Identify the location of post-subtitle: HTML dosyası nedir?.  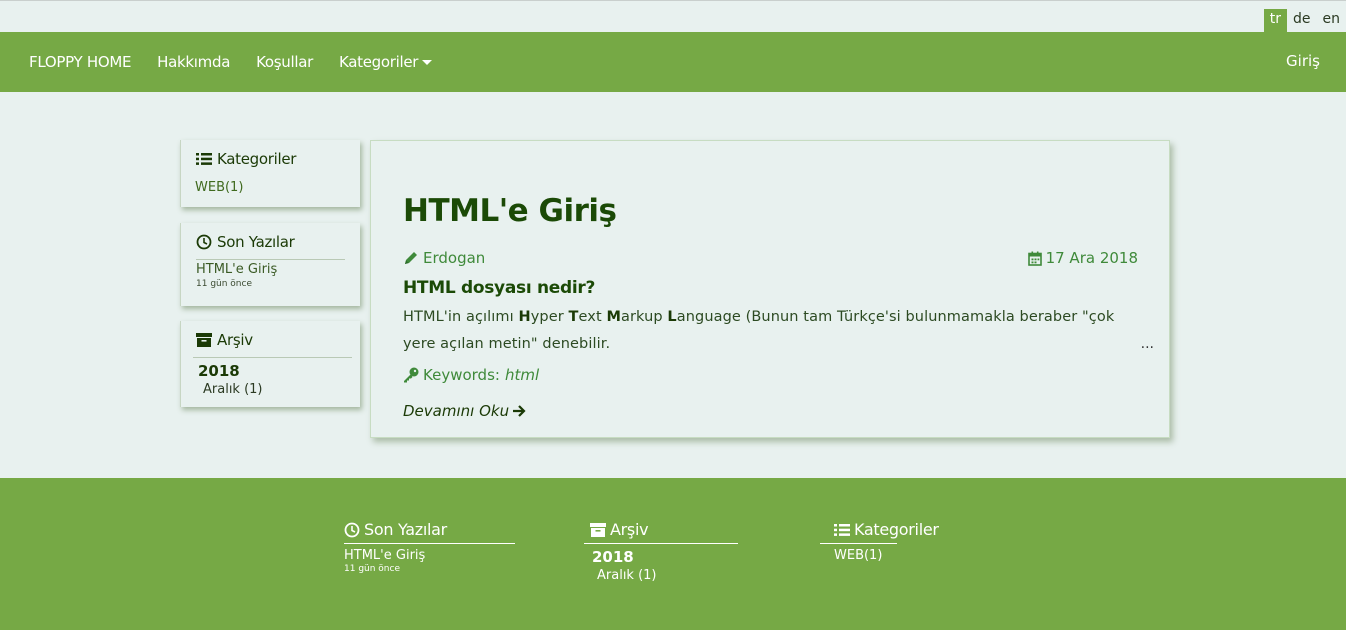
(499, 288).